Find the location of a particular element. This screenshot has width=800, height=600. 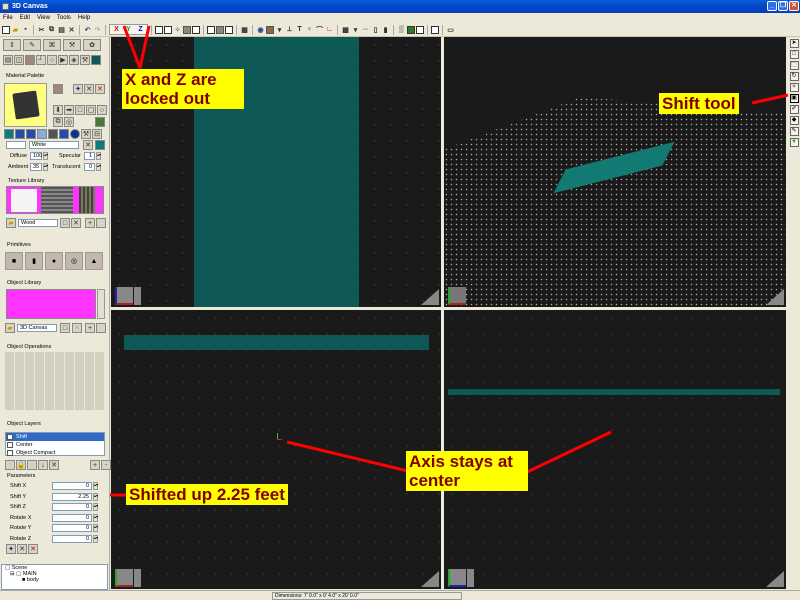

layer-up-icon: ↑ is located at coordinates (10, 465).